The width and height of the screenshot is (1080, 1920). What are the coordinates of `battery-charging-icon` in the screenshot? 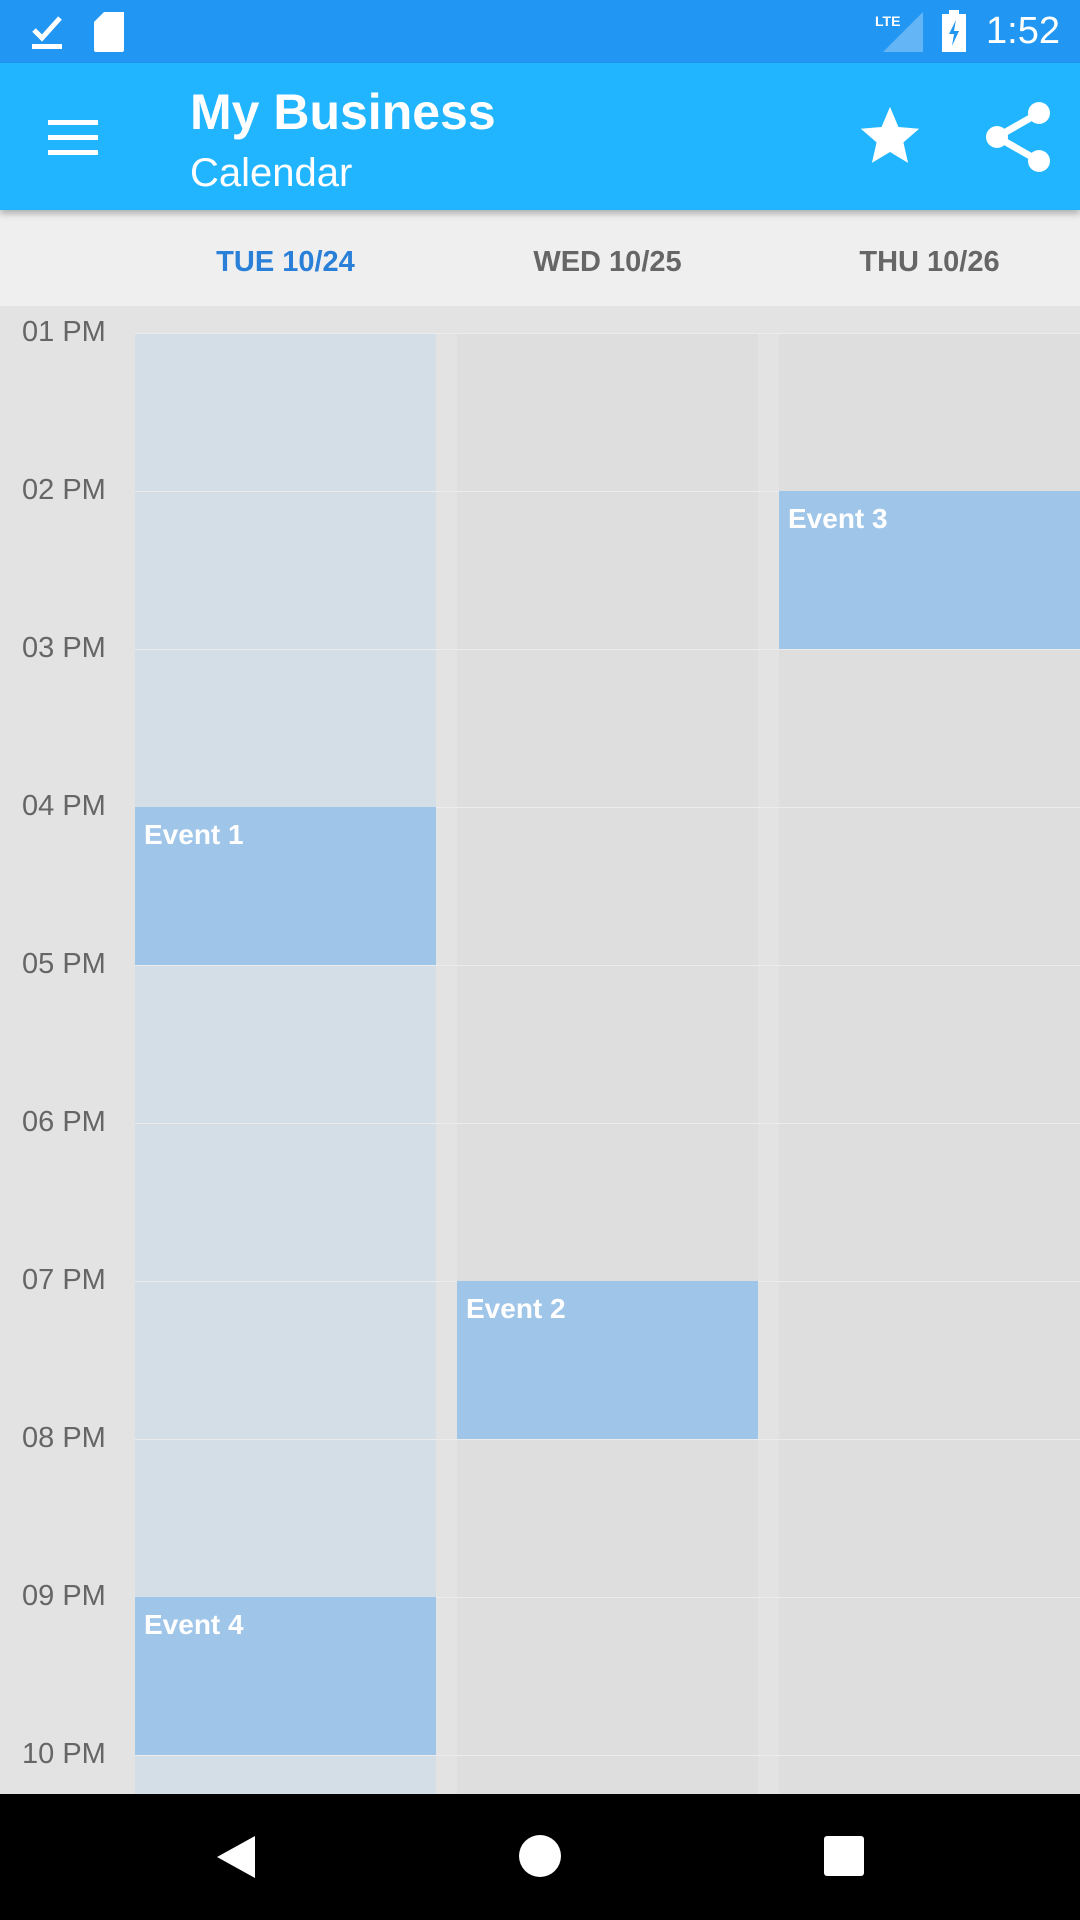 It's located at (954, 31).